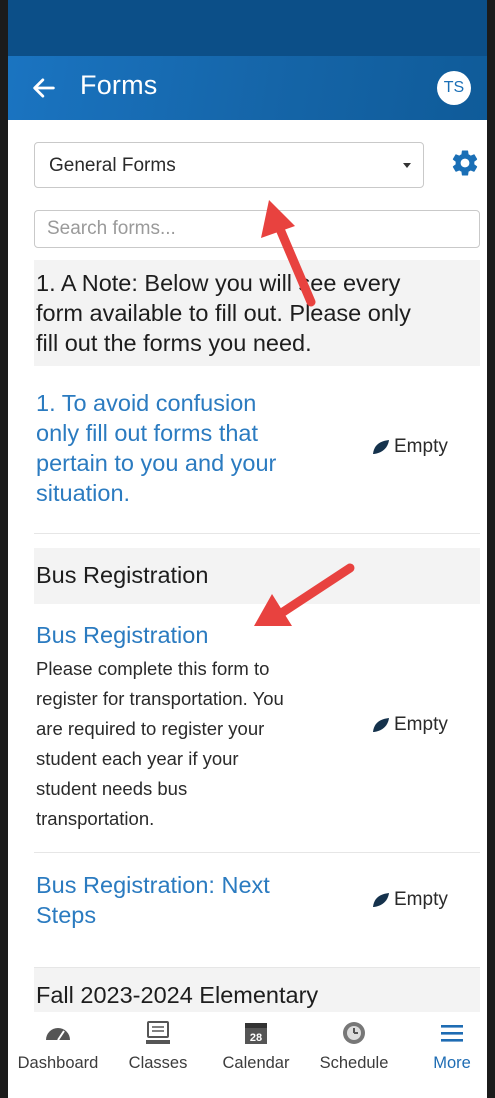 The width and height of the screenshot is (495, 1098). Describe the element at coordinates (247, 28) in the screenshot. I see `status-bar` at that location.